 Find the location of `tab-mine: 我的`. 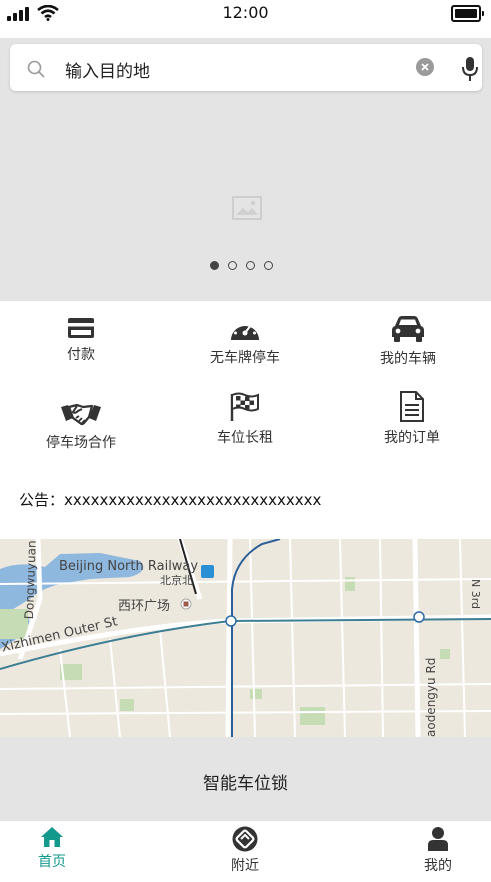

tab-mine: 我的 is located at coordinates (438, 850).